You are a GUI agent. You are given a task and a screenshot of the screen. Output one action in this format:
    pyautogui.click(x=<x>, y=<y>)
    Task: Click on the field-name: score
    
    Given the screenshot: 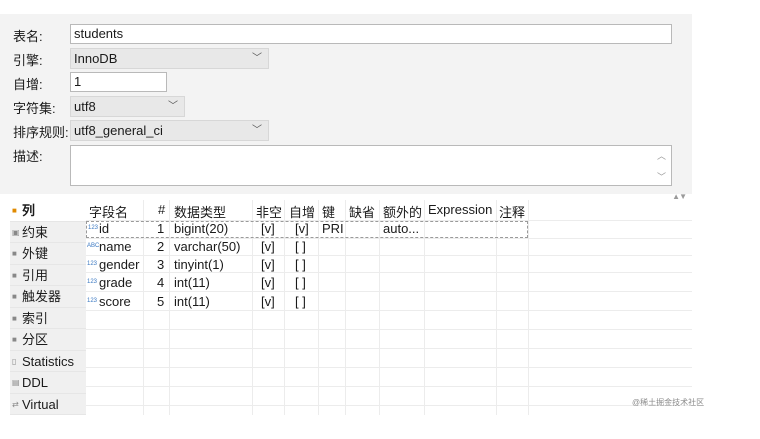 What is the action you would take?
    pyautogui.click(x=115, y=301)
    